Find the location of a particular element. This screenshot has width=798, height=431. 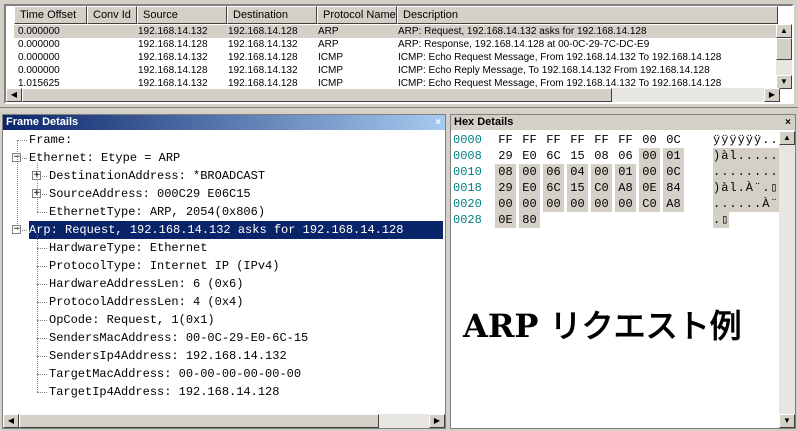

column-header-description: Description is located at coordinates (587, 15).